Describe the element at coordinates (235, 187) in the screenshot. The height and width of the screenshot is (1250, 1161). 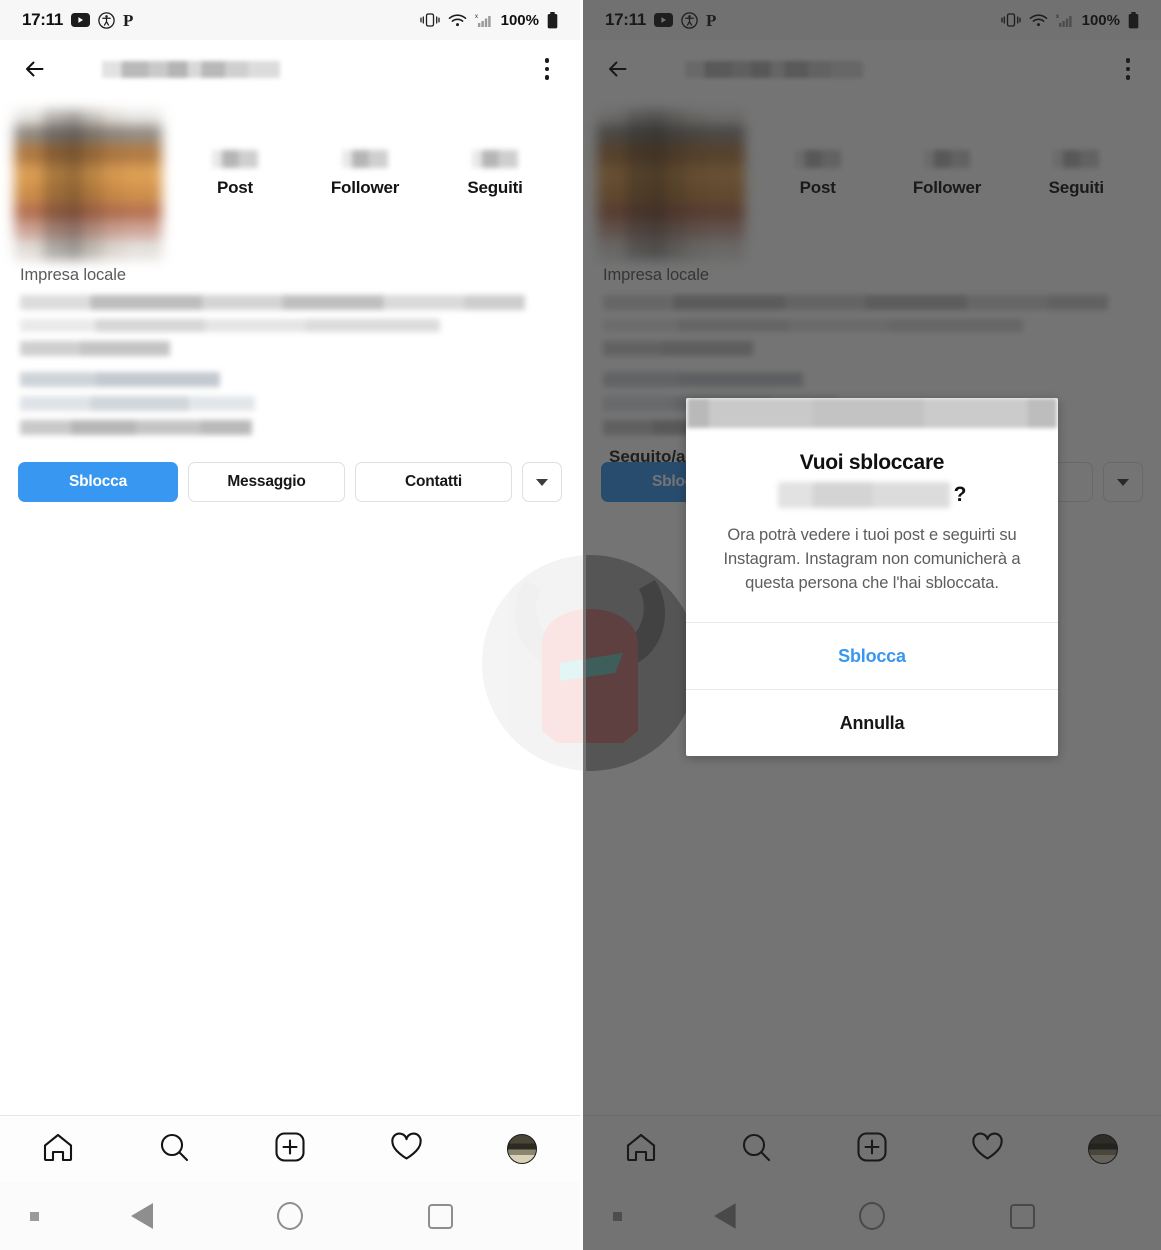
I see `stat-posts-label: Post` at that location.